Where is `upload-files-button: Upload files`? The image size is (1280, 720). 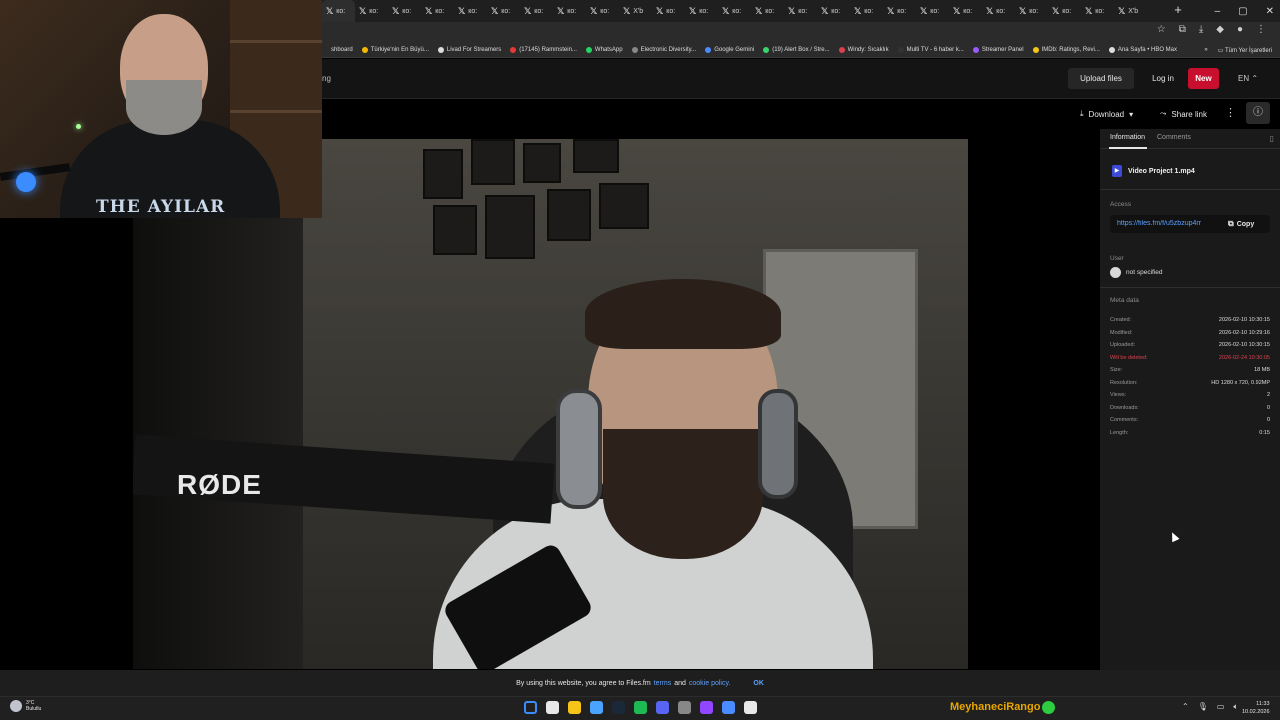 upload-files-button: Upload files is located at coordinates (1101, 78).